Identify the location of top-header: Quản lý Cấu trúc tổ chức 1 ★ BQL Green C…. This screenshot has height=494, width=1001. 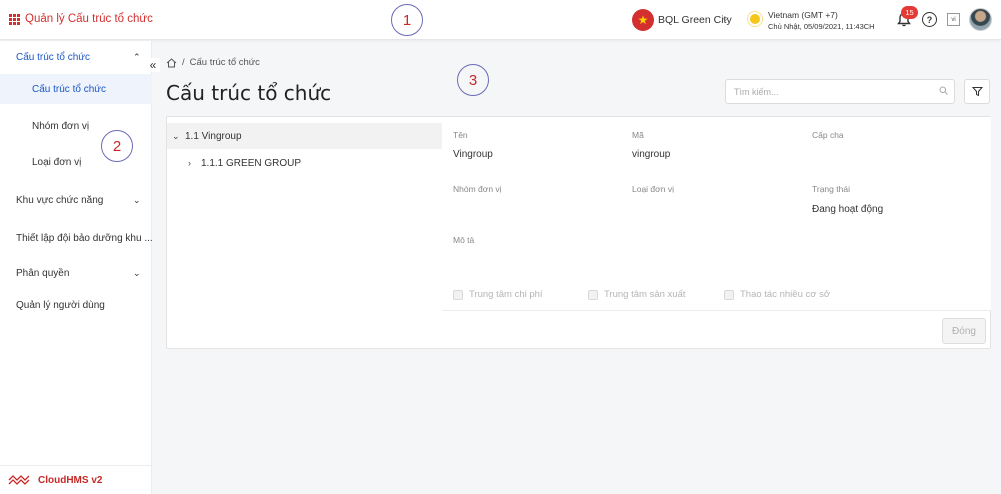
(500, 20).